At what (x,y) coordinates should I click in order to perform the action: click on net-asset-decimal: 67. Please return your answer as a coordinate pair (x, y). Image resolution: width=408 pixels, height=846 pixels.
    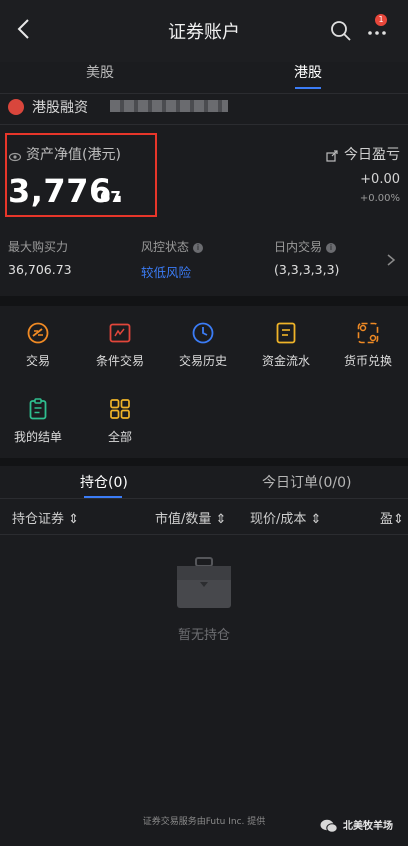
    Looking at the image, I should click on (110, 197).